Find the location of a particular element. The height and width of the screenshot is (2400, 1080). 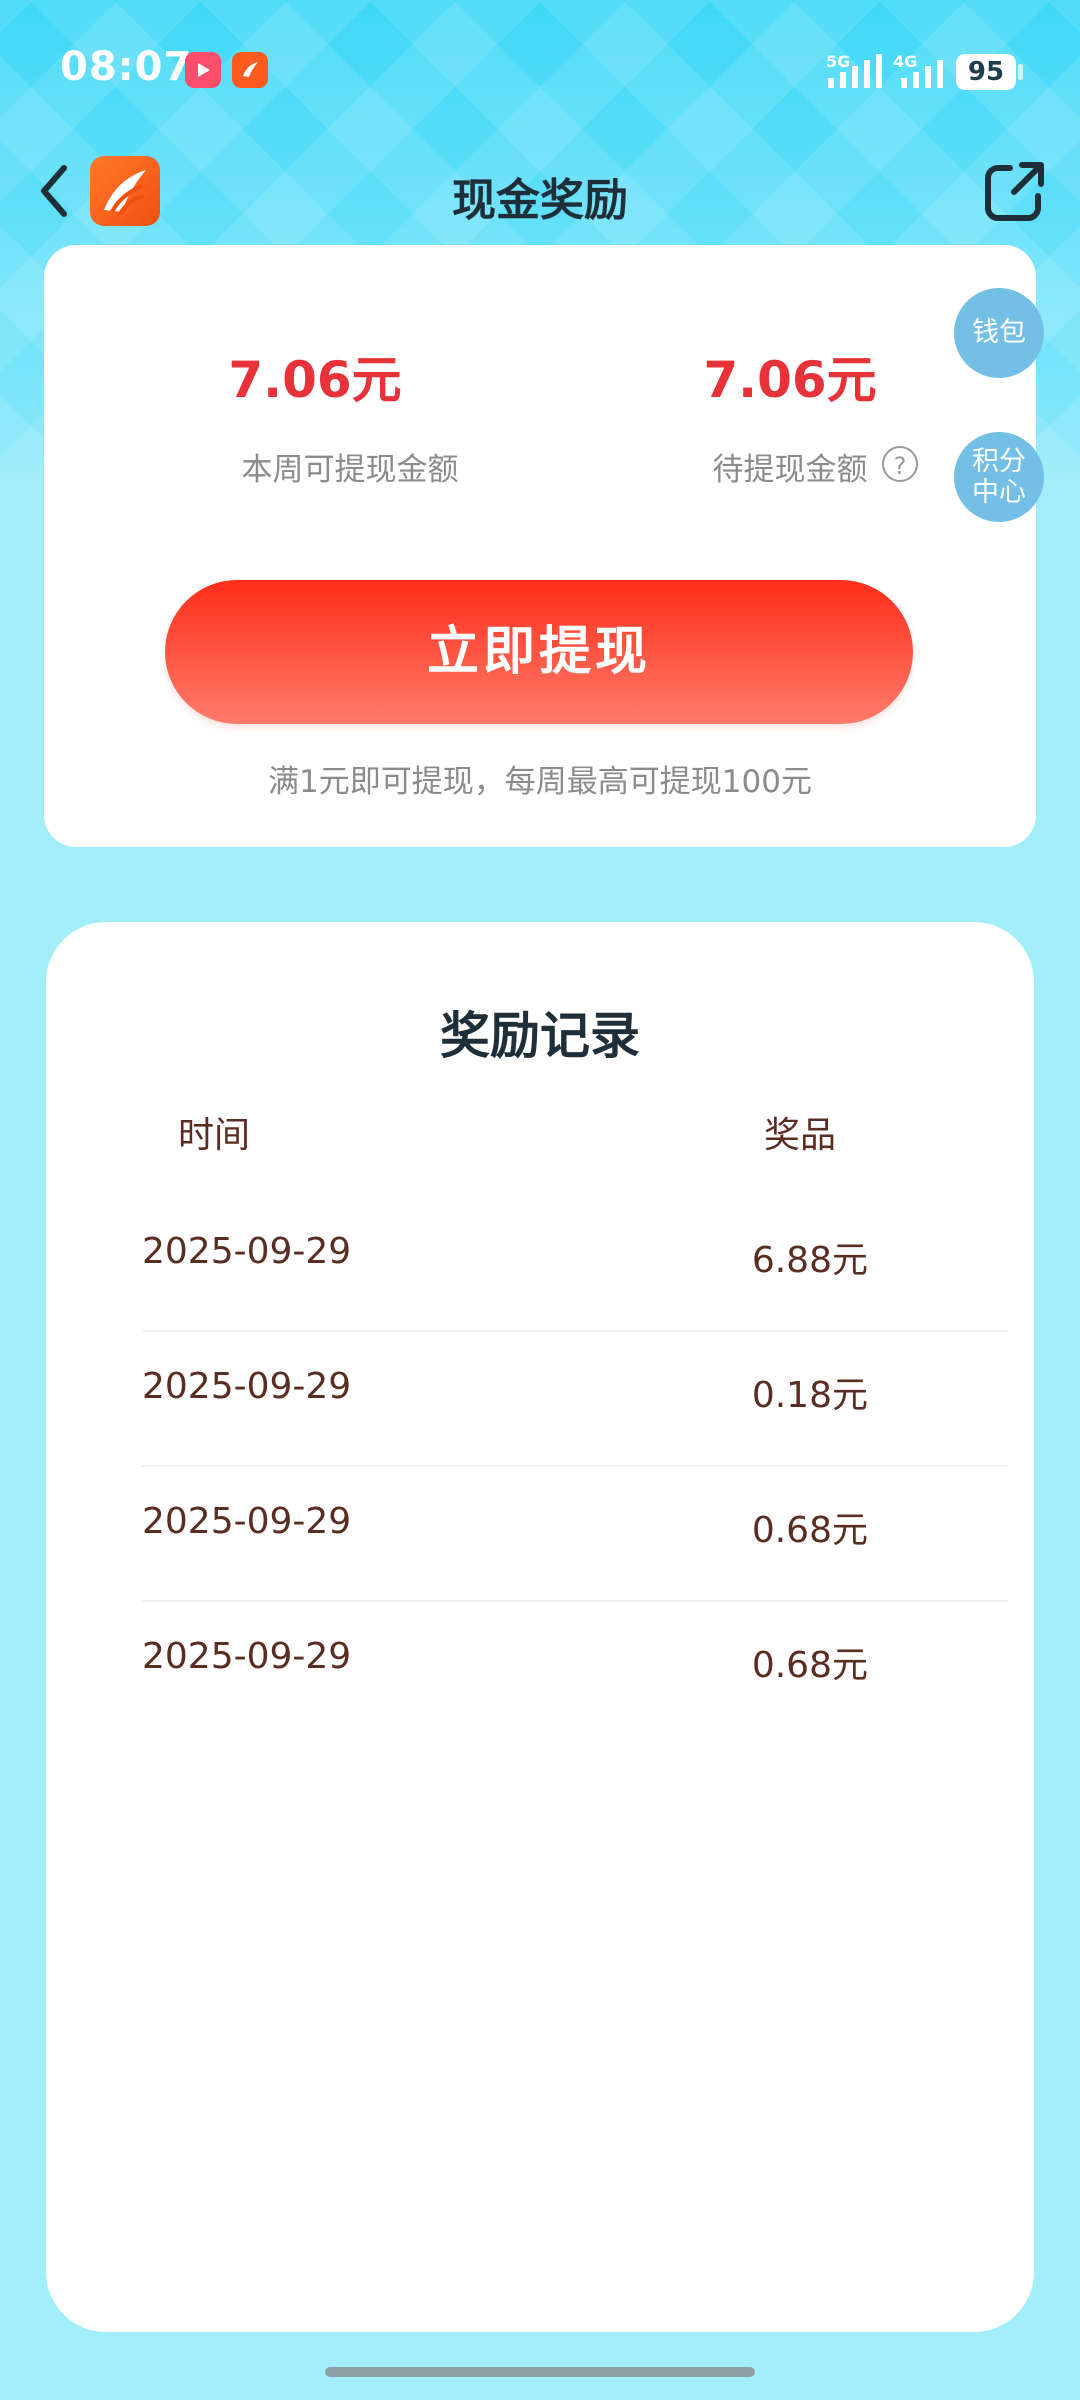

pending-withdraw-label: 待提现金额 is located at coordinates (790, 470).